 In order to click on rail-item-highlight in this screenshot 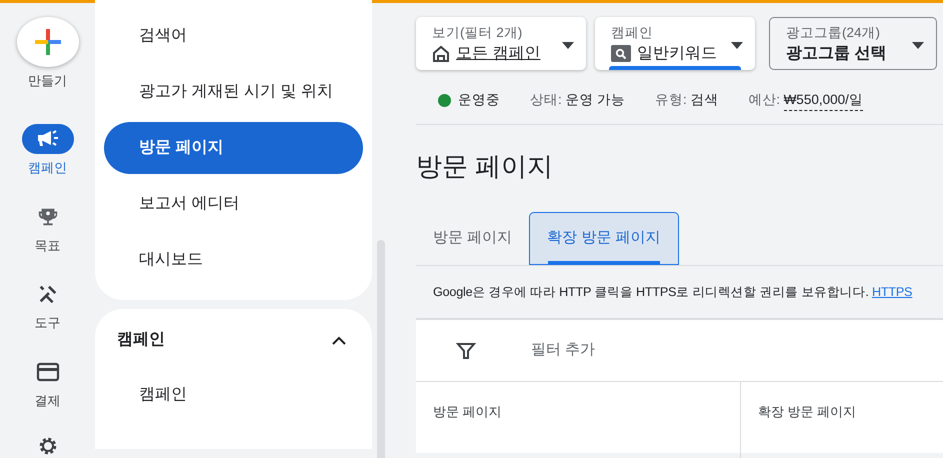, I will do `click(48, 139)`.